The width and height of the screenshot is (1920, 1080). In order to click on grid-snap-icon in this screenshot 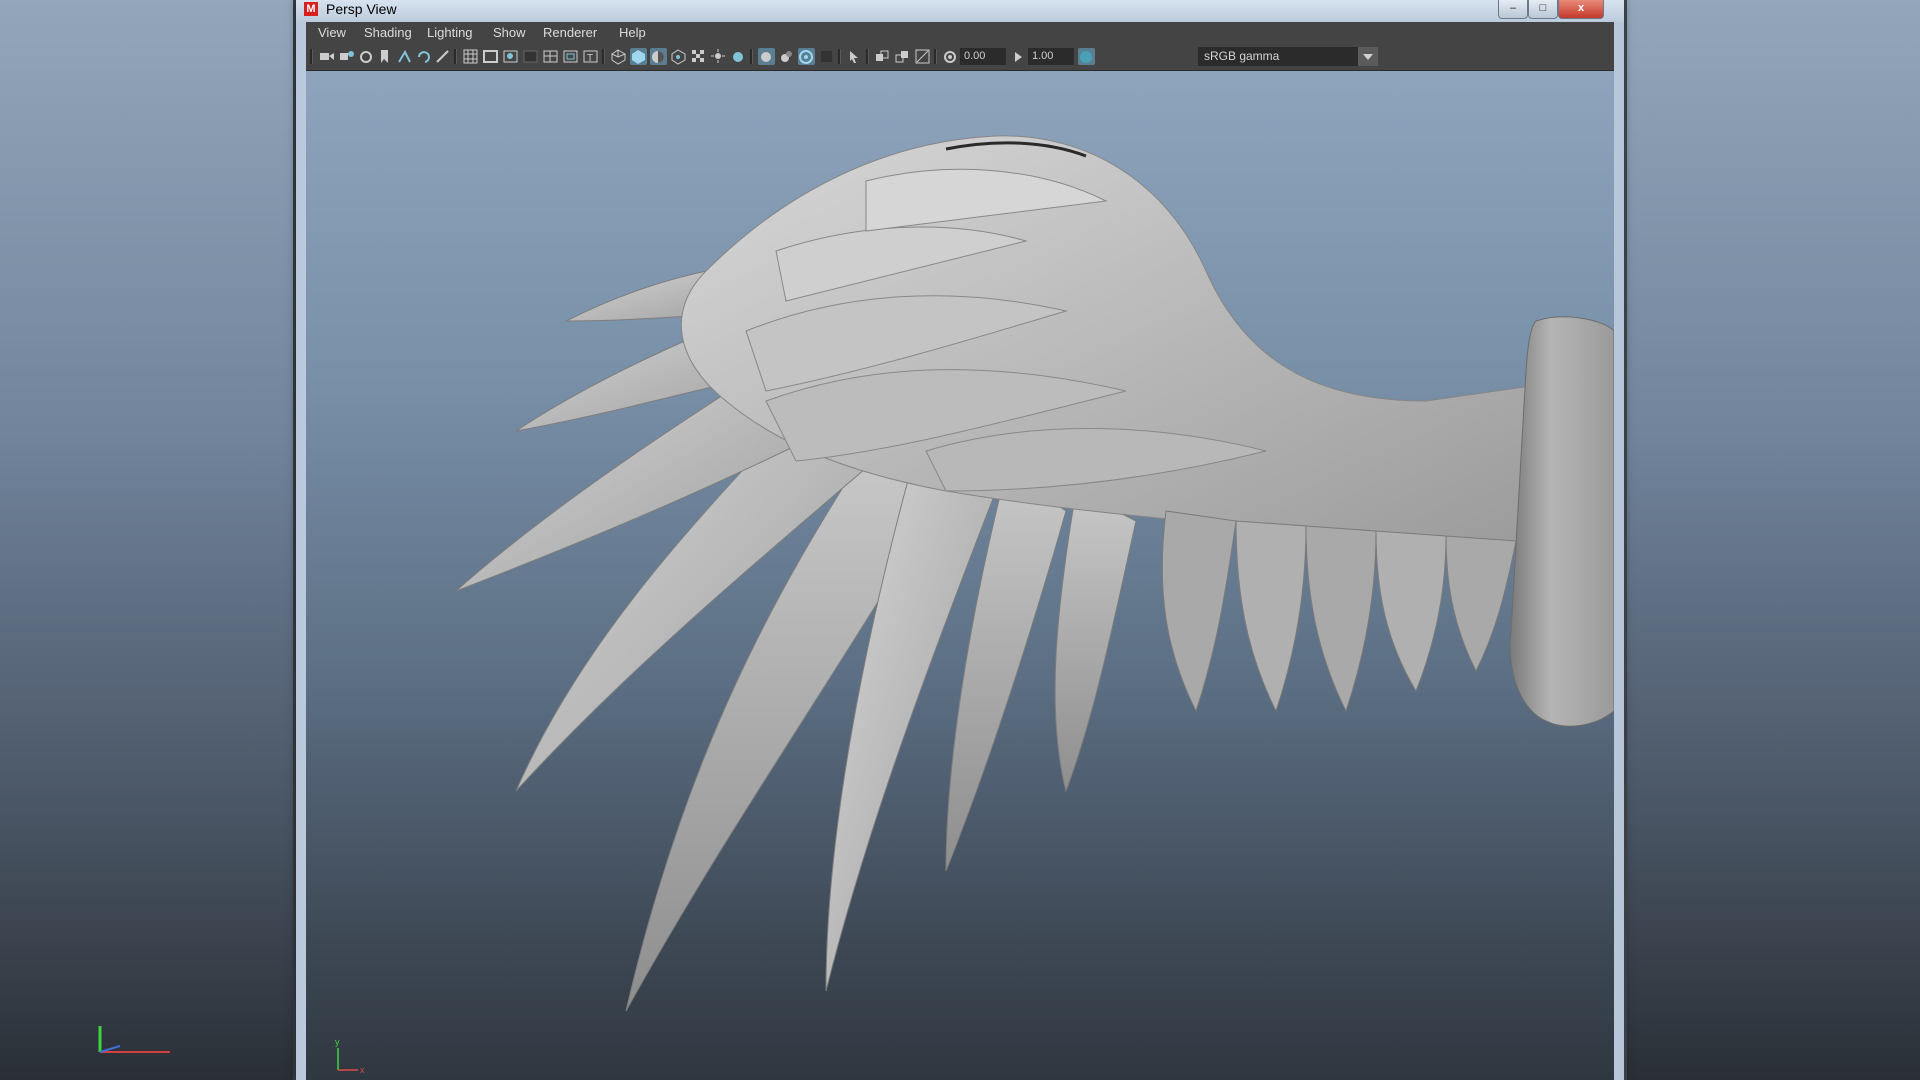, I will do `click(404, 56)`.